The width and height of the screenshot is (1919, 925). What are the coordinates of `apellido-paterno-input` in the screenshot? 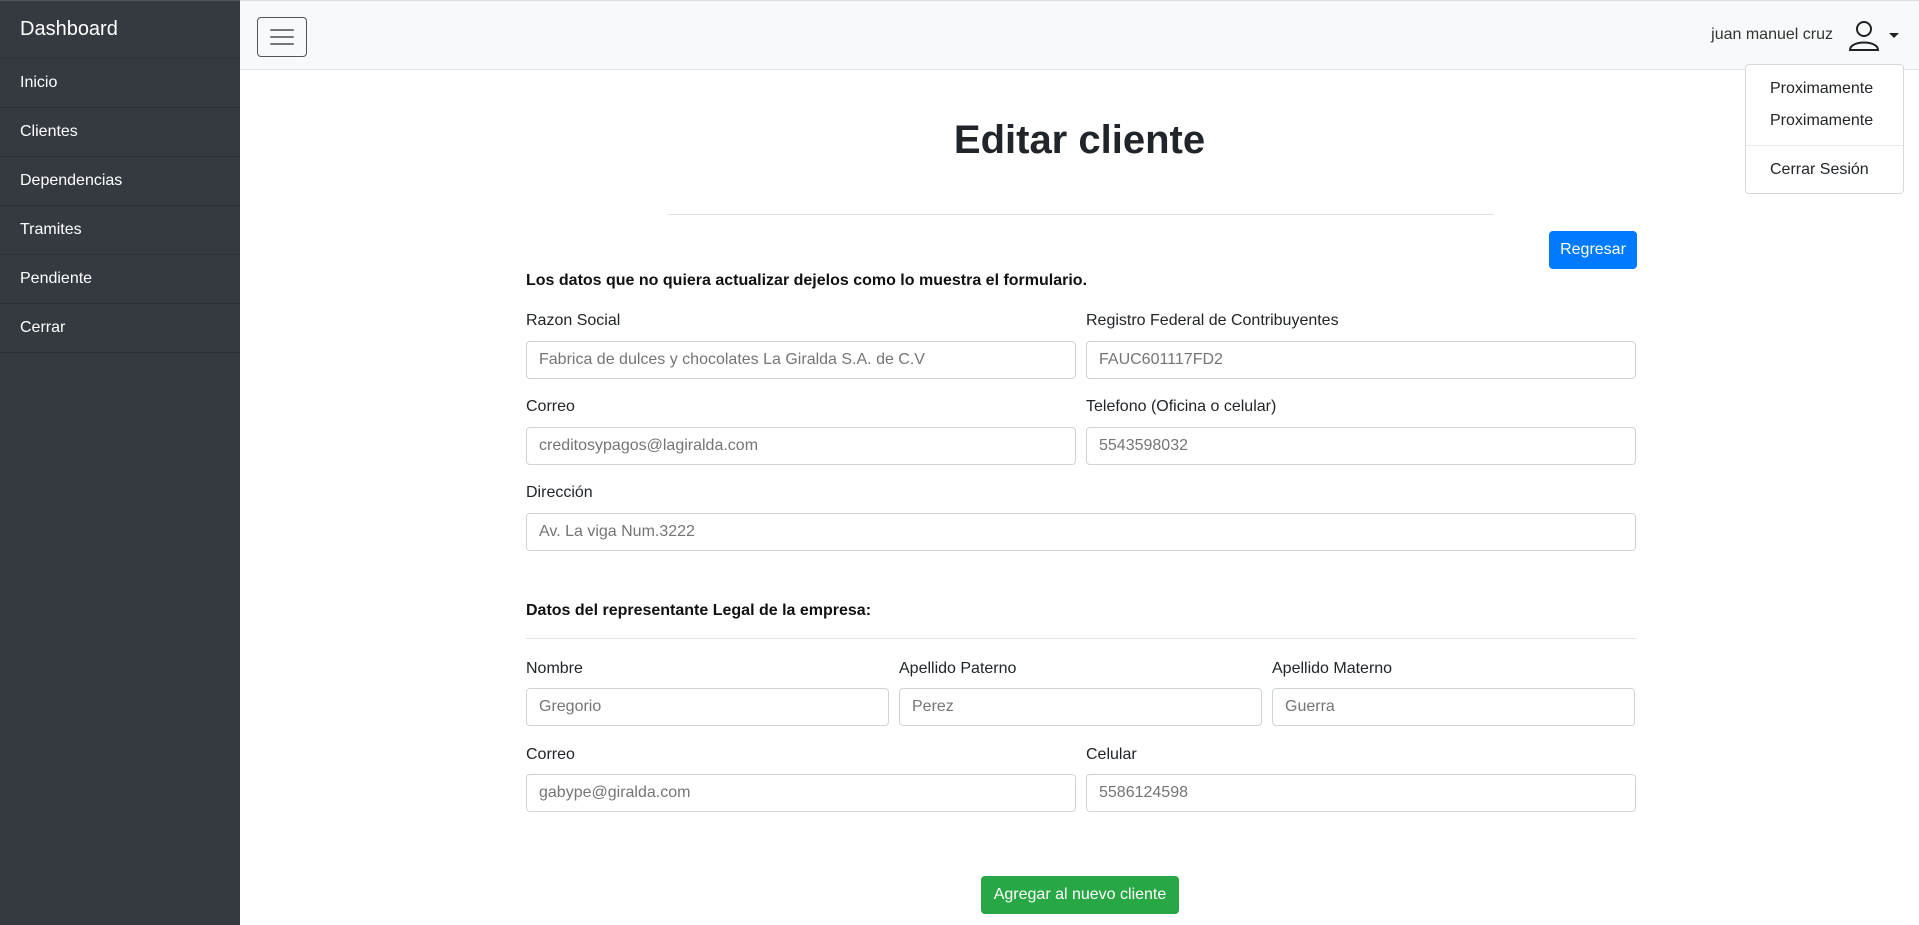 It's located at (1080, 707).